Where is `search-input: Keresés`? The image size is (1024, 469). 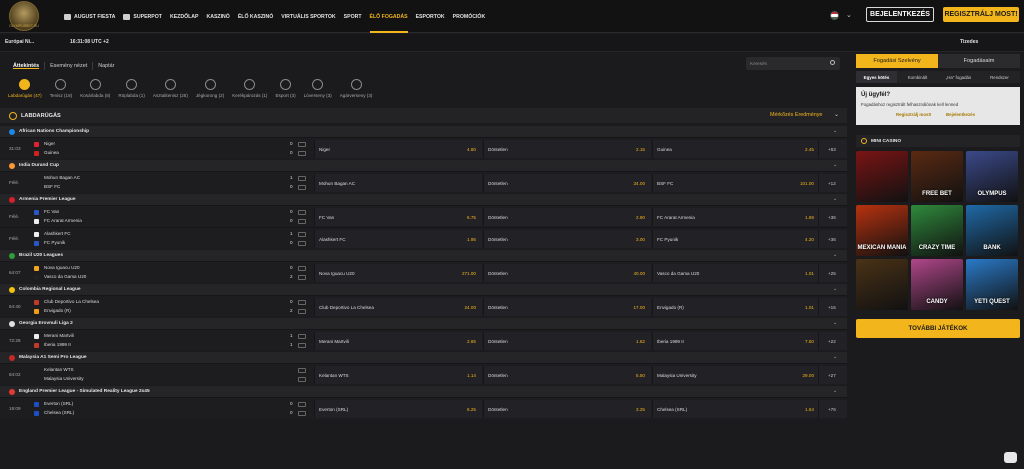
search-input: Keresés is located at coordinates (758, 63).